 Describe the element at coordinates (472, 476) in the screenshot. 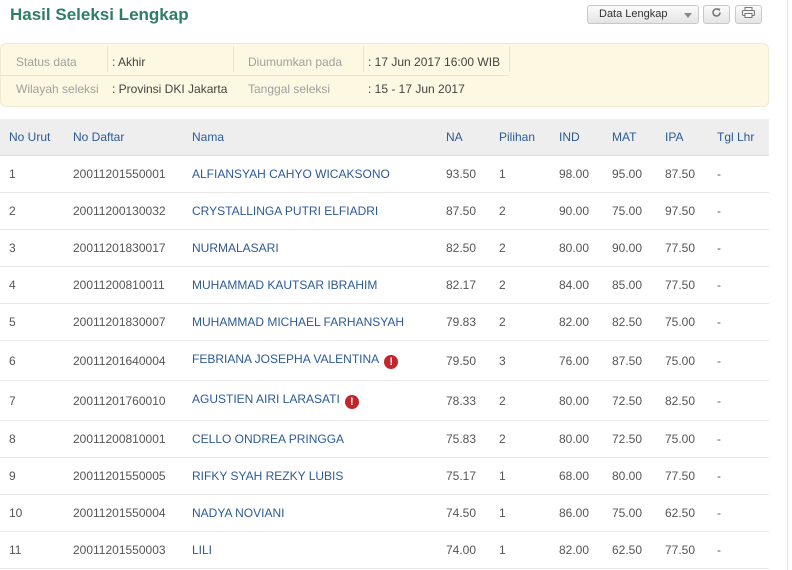

I see `cell-na: 75.17` at that location.